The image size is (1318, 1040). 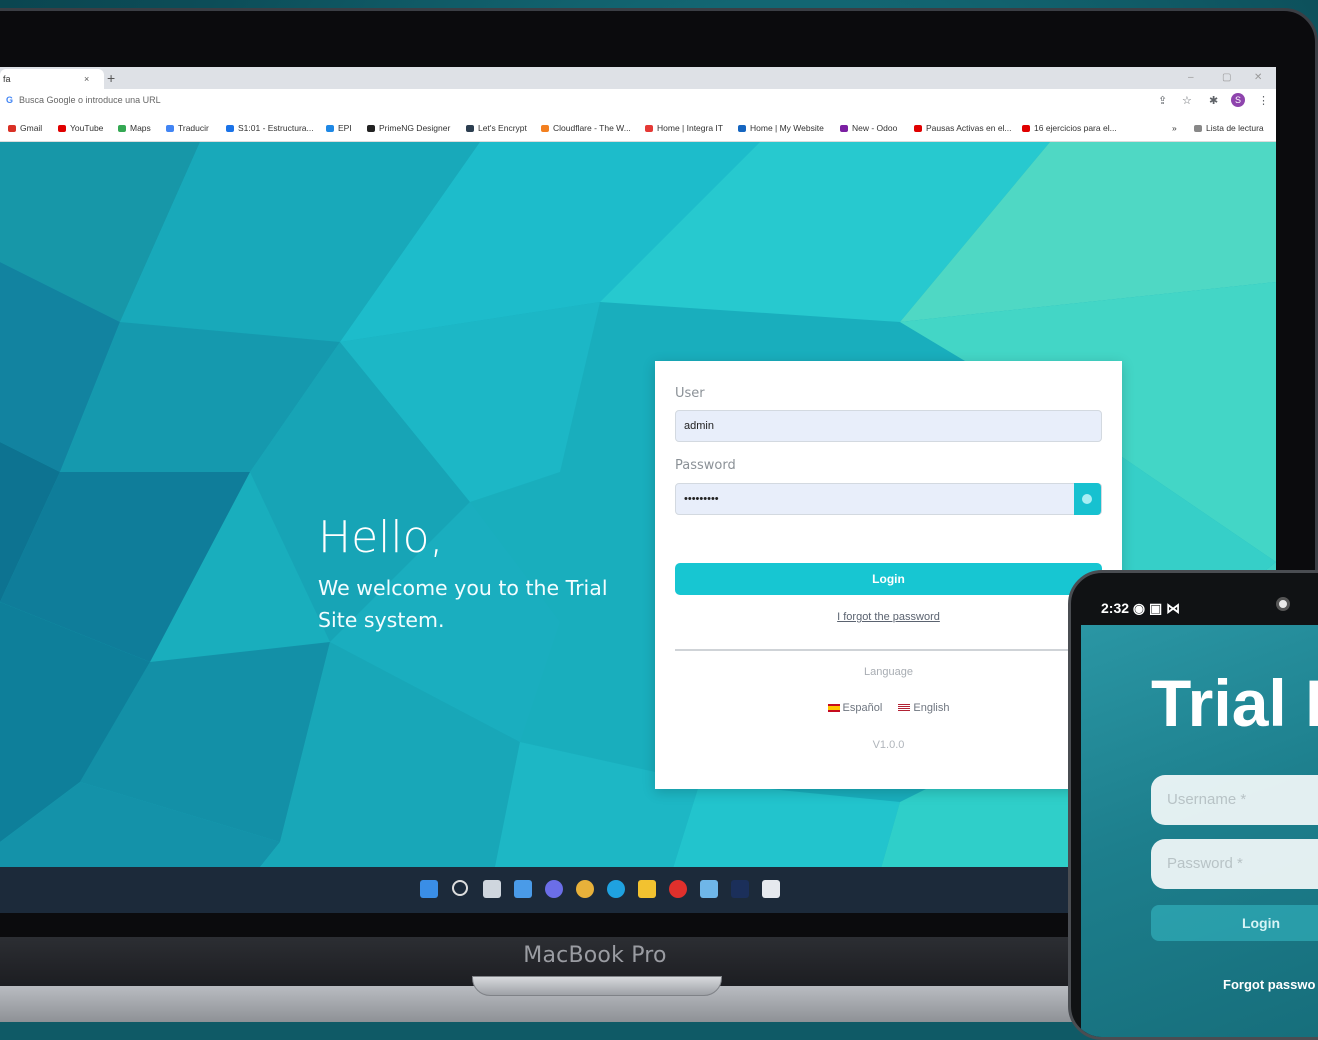 I want to click on bookmark-letsencrypt: Let's Encrypt, so click(x=496, y=128).